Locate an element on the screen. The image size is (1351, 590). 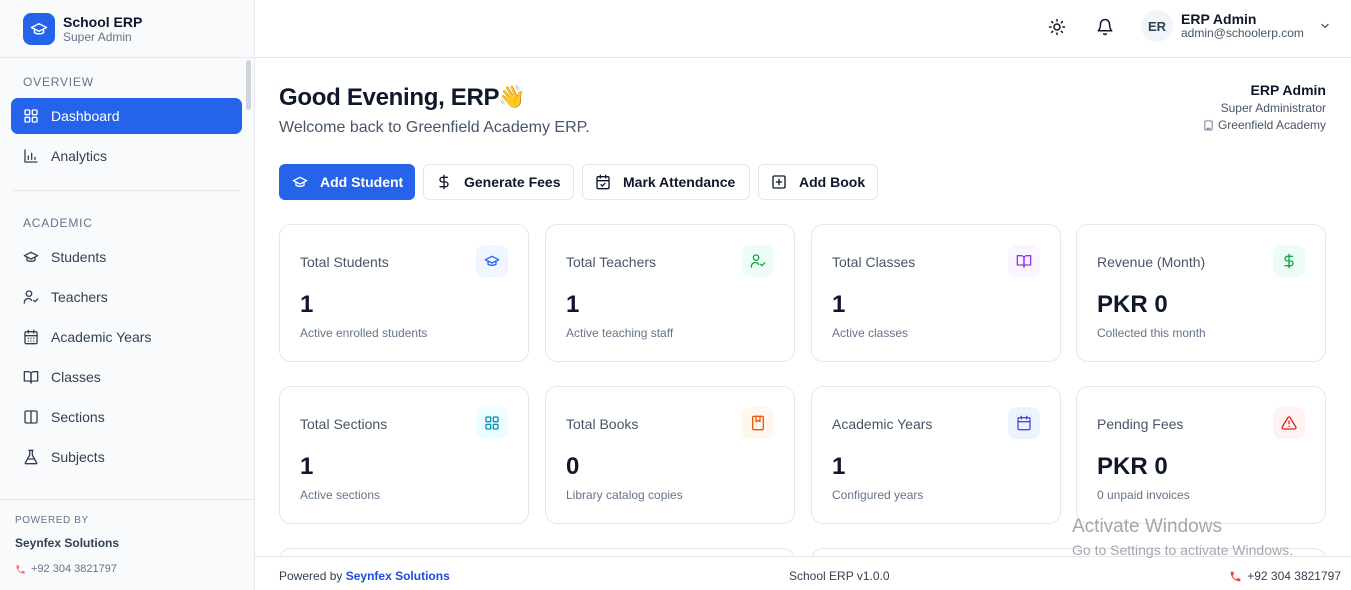
stat-card-total-books: Total Books 0 Library catalog copies is located at coordinates (670, 455).